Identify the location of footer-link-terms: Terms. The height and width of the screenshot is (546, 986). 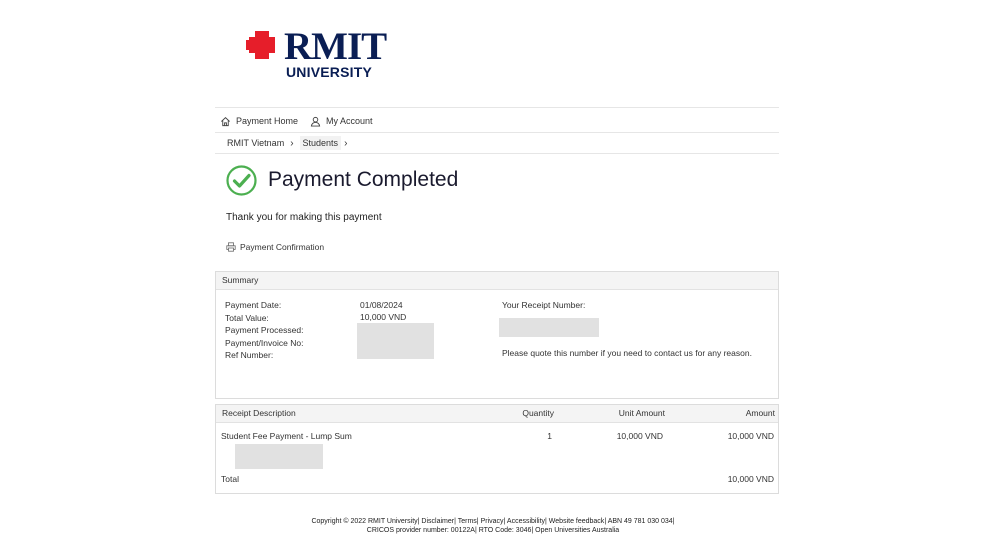
(467, 521).